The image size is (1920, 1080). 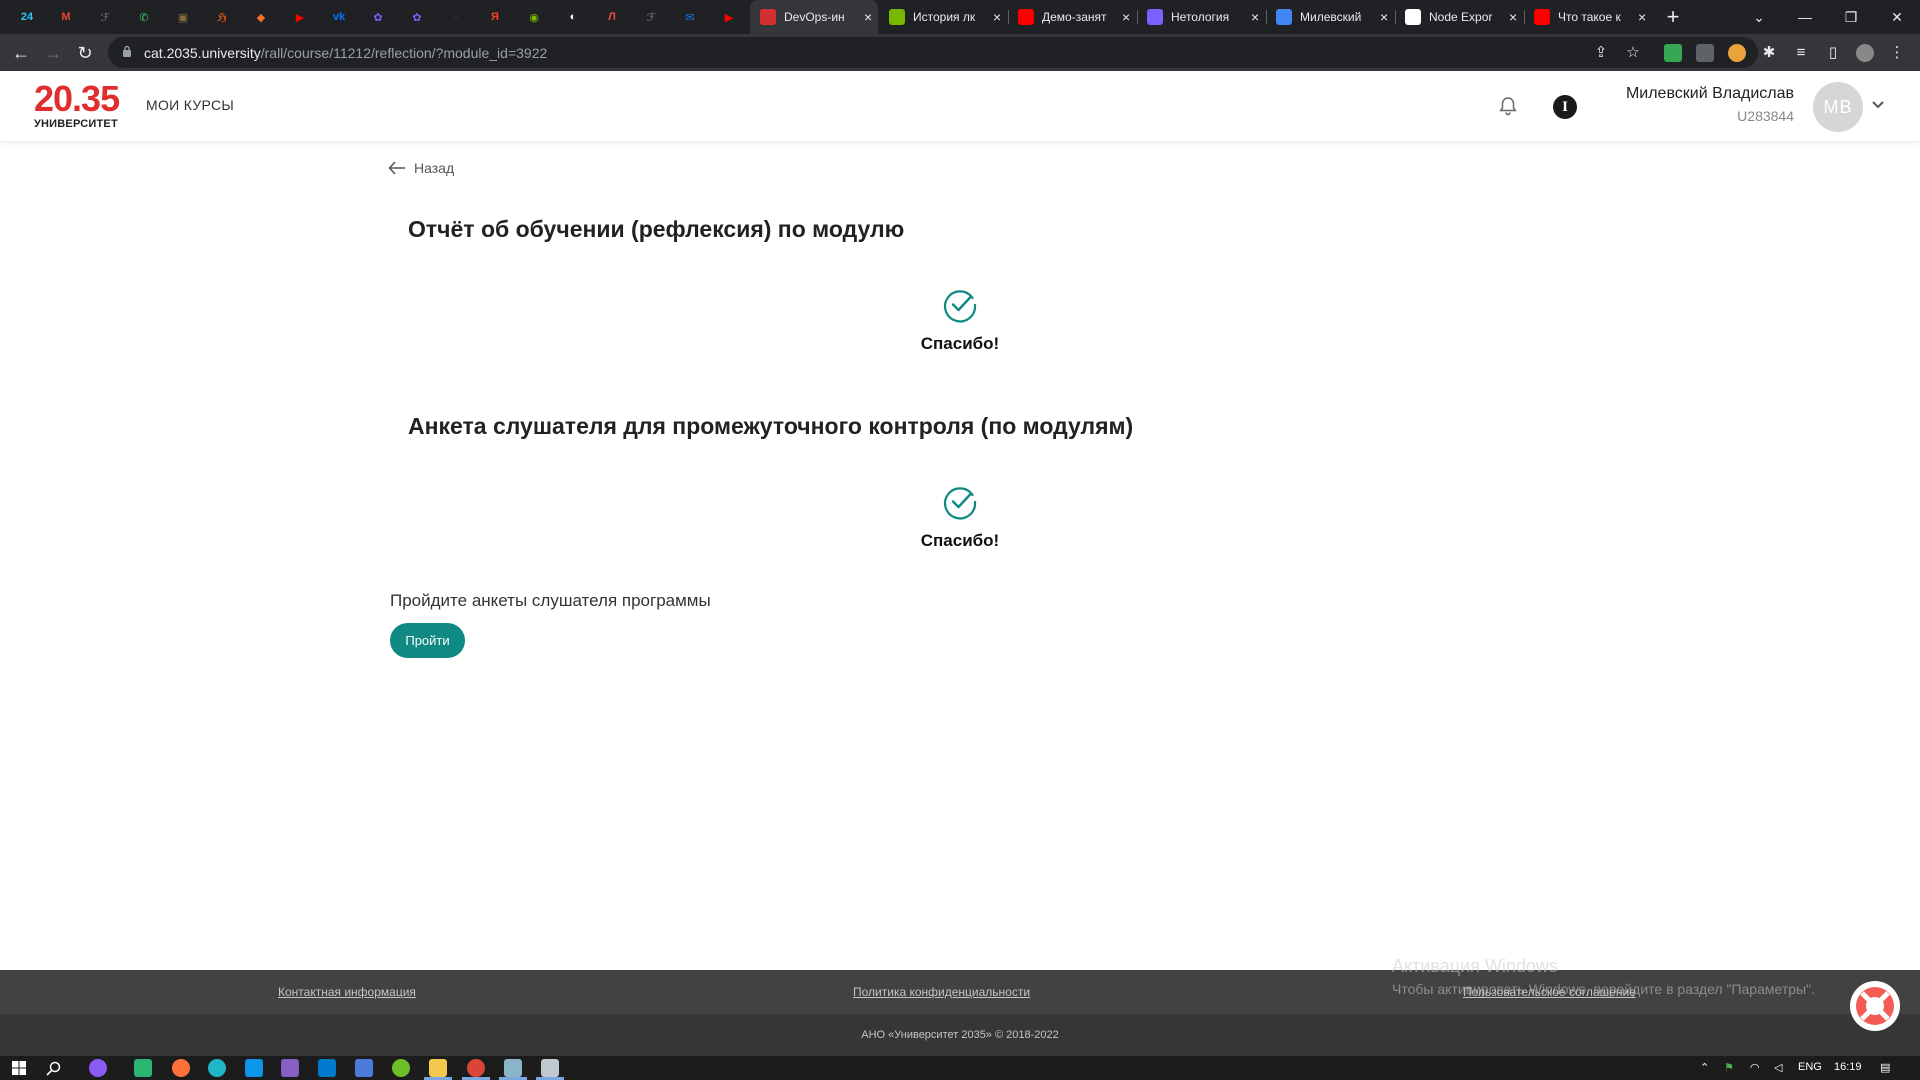 I want to click on flag-icon: ⚑, so click(x=1729, y=1067).